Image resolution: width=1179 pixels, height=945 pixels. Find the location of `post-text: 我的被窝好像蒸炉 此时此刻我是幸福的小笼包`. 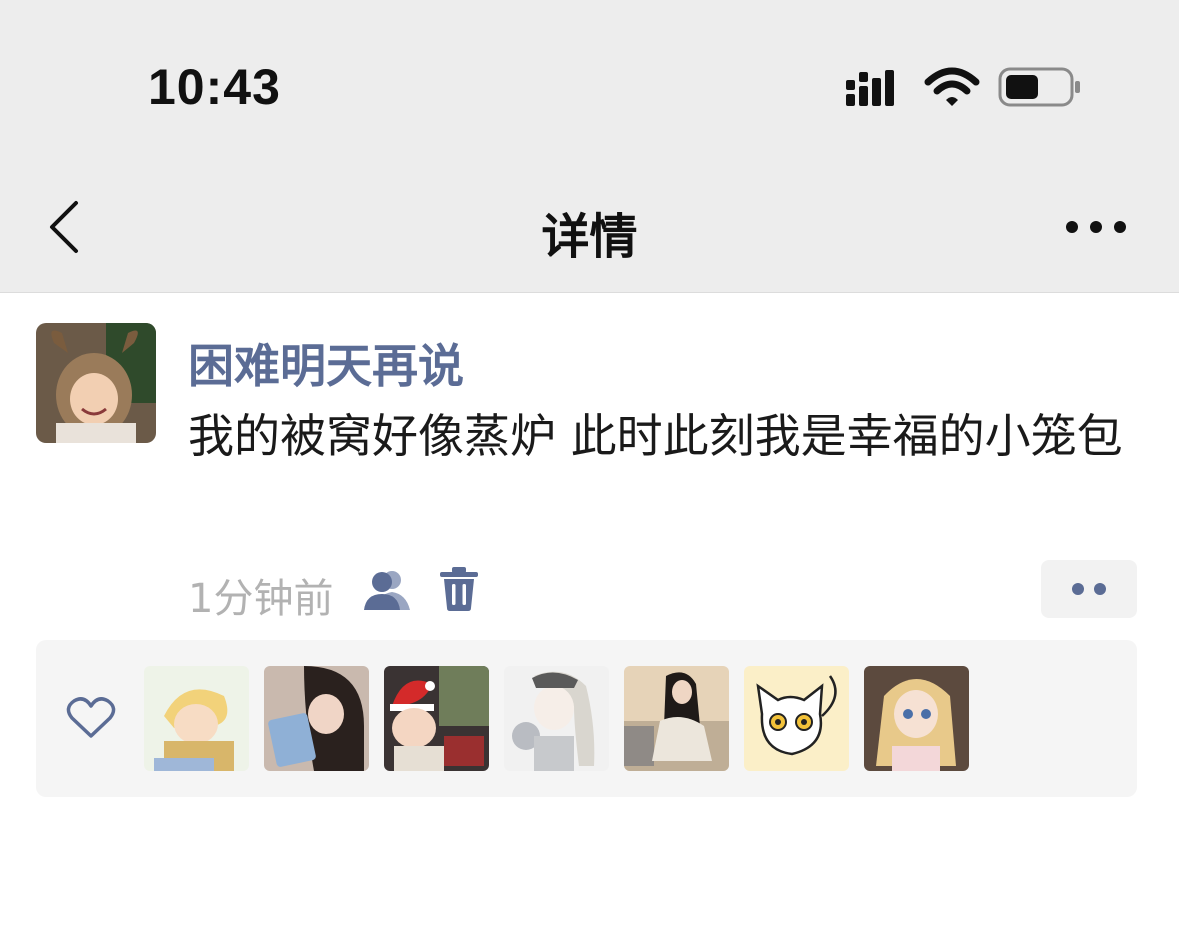

post-text: 我的被窝好像蒸炉 此时此刻我是幸福的小笼包 is located at coordinates (655, 436).